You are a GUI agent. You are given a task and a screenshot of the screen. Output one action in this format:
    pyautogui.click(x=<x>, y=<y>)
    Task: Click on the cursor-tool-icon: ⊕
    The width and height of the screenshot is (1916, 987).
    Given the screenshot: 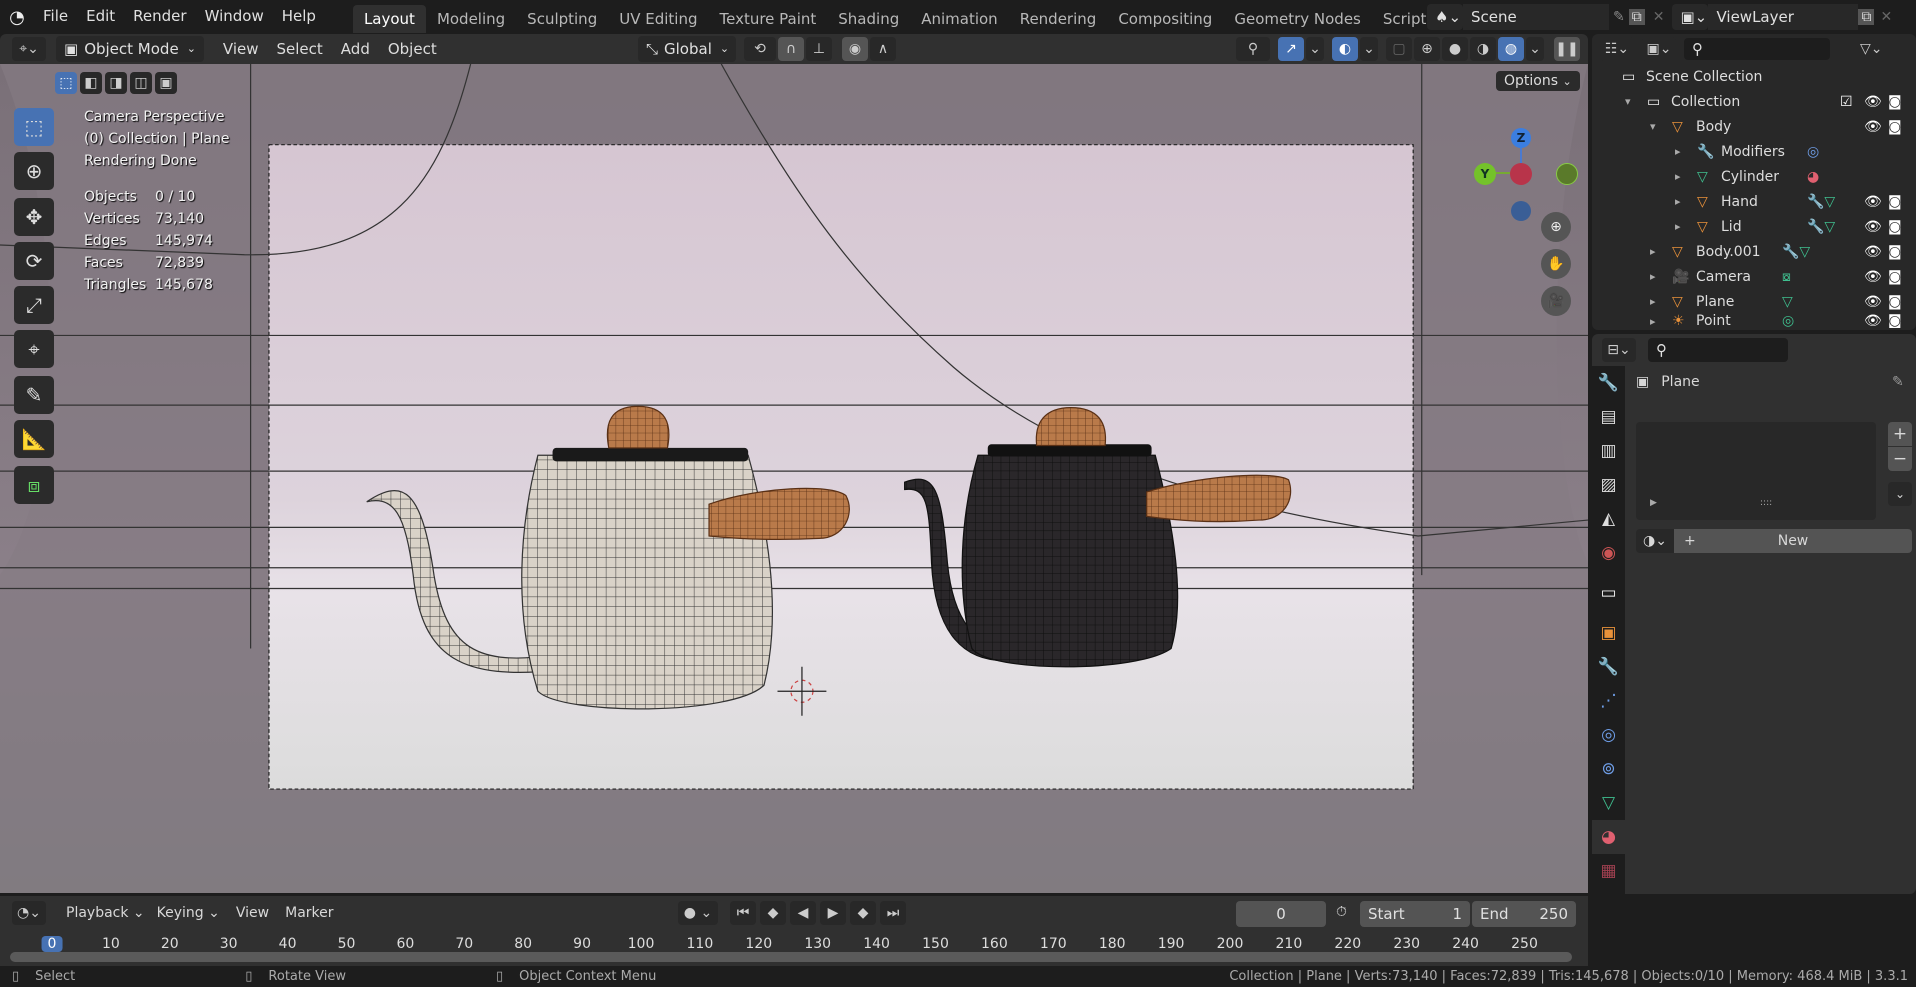 What is the action you would take?
    pyautogui.click(x=34, y=171)
    